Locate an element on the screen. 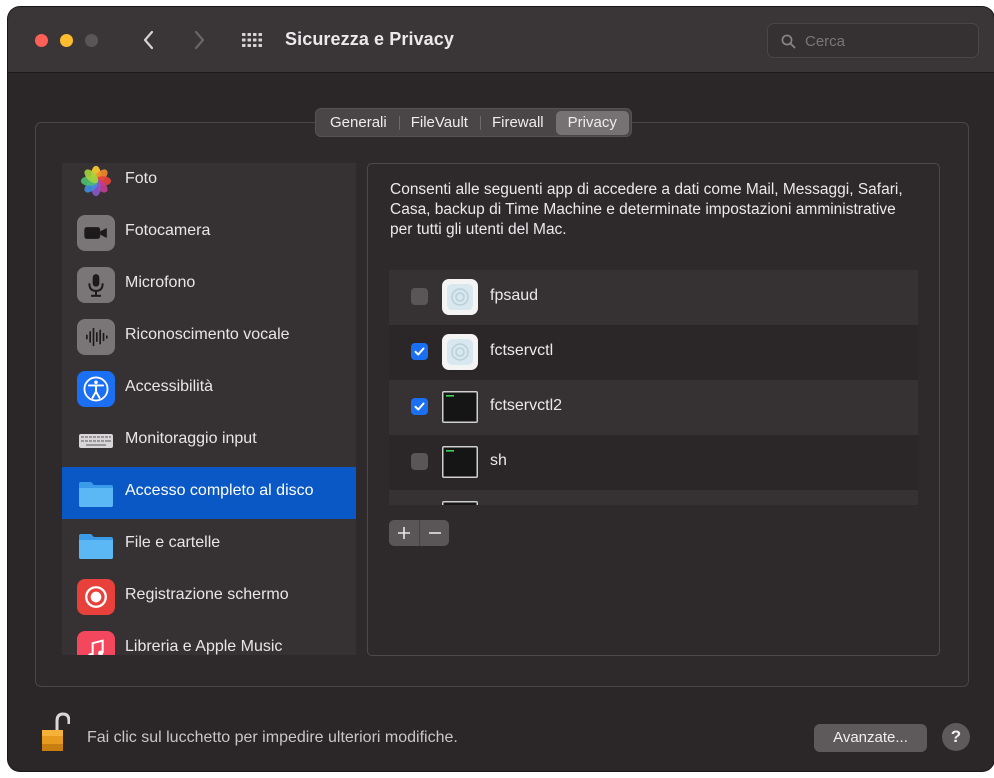 Image resolution: width=994 pixels, height=778 pixels. search-input is located at coordinates (887, 41).